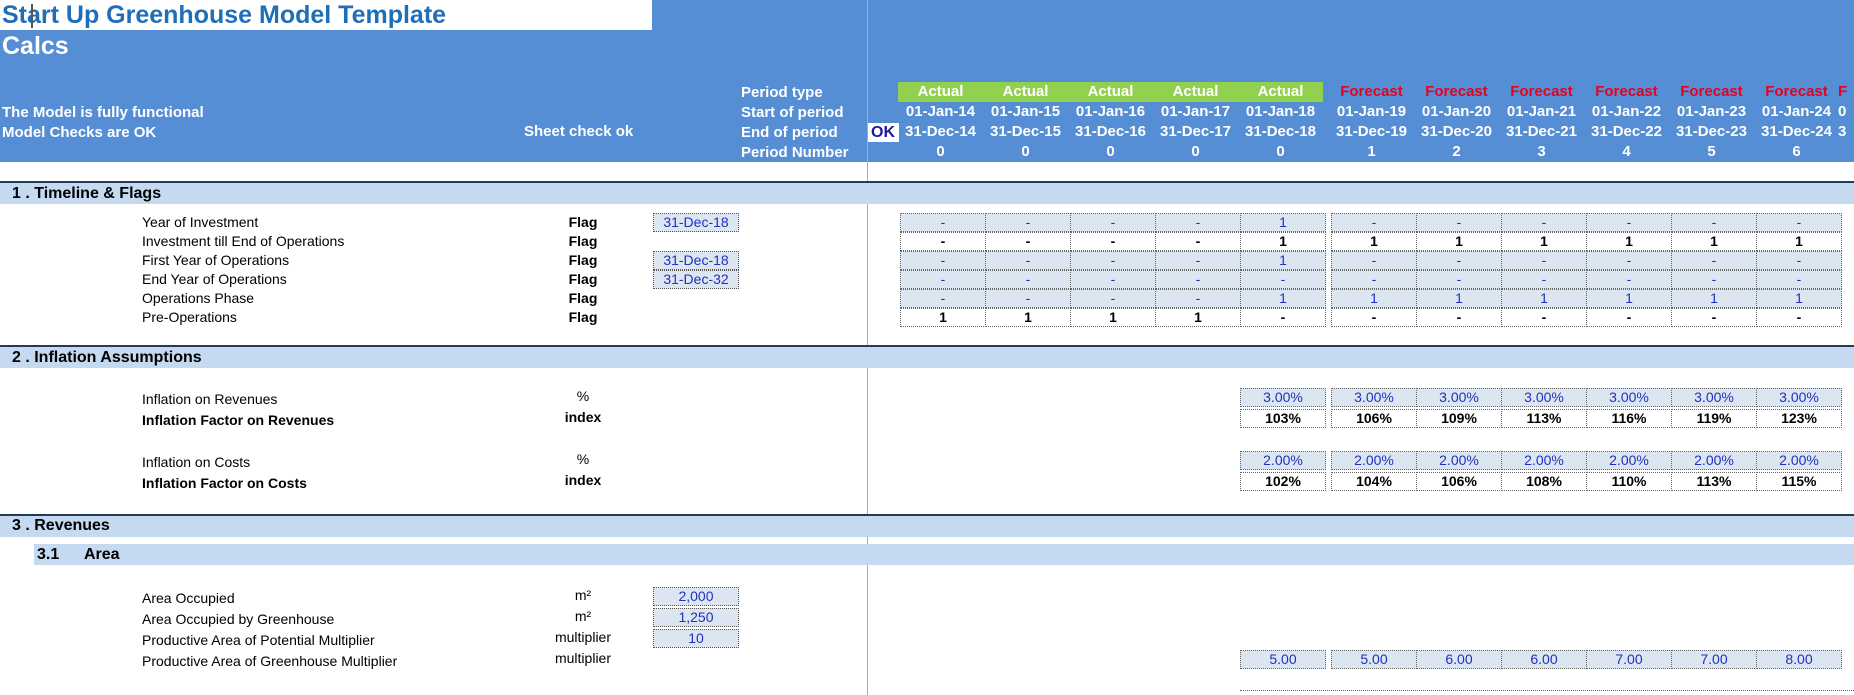 The width and height of the screenshot is (1854, 695). Describe the element at coordinates (1459, 659) in the screenshot. I see `value-cell: 6.00` at that location.